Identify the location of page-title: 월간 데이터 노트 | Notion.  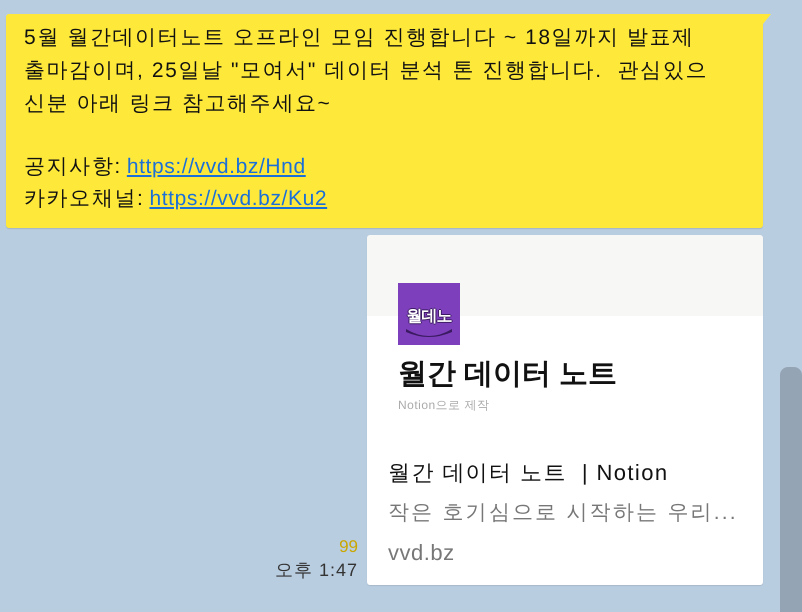
(528, 473).